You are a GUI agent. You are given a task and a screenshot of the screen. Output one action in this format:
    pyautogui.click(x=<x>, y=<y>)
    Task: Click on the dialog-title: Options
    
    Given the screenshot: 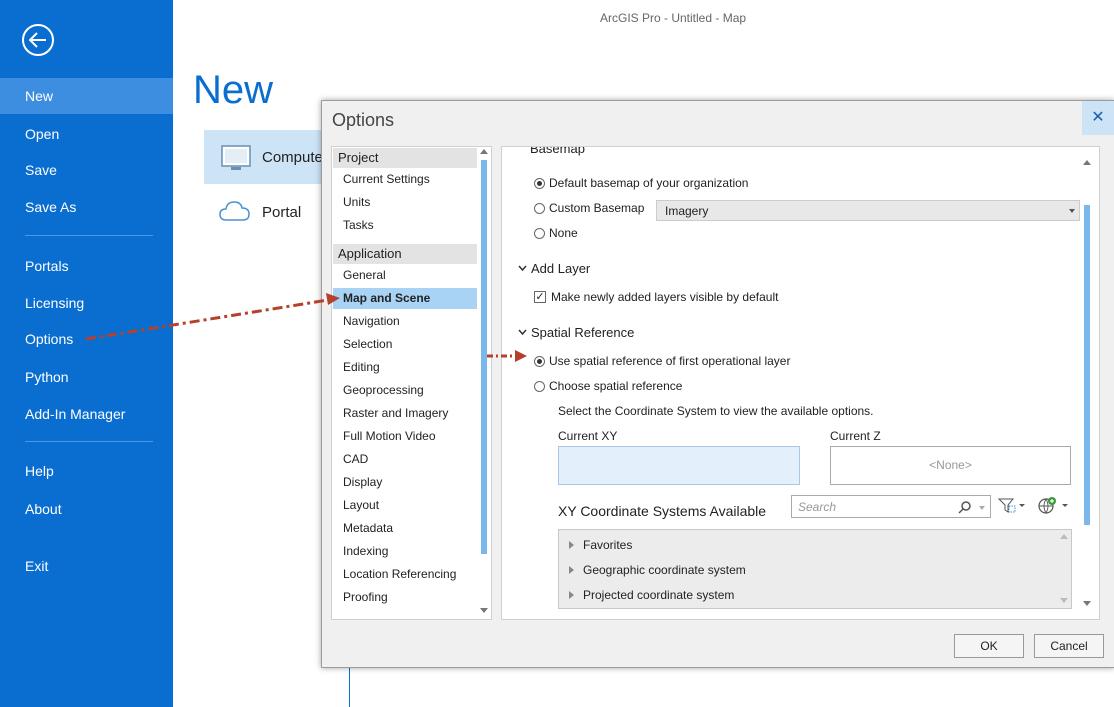 What is the action you would take?
    pyautogui.click(x=363, y=120)
    